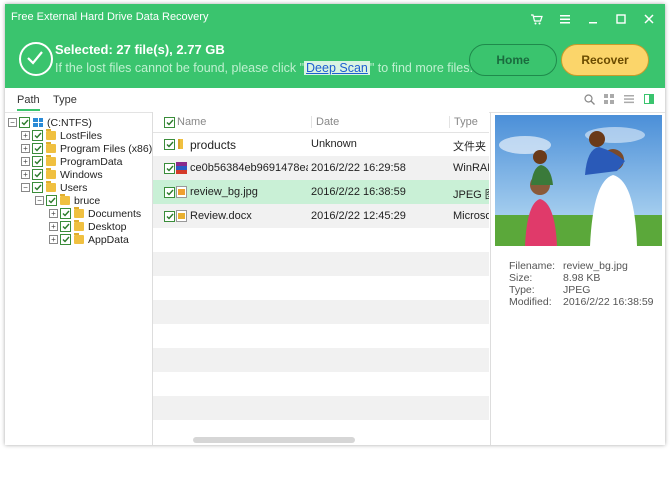 The height and width of the screenshot is (480, 670). Describe the element at coordinates (358, 168) in the screenshot. I see `file-date: 2016/2/22 16:29:58` at that location.